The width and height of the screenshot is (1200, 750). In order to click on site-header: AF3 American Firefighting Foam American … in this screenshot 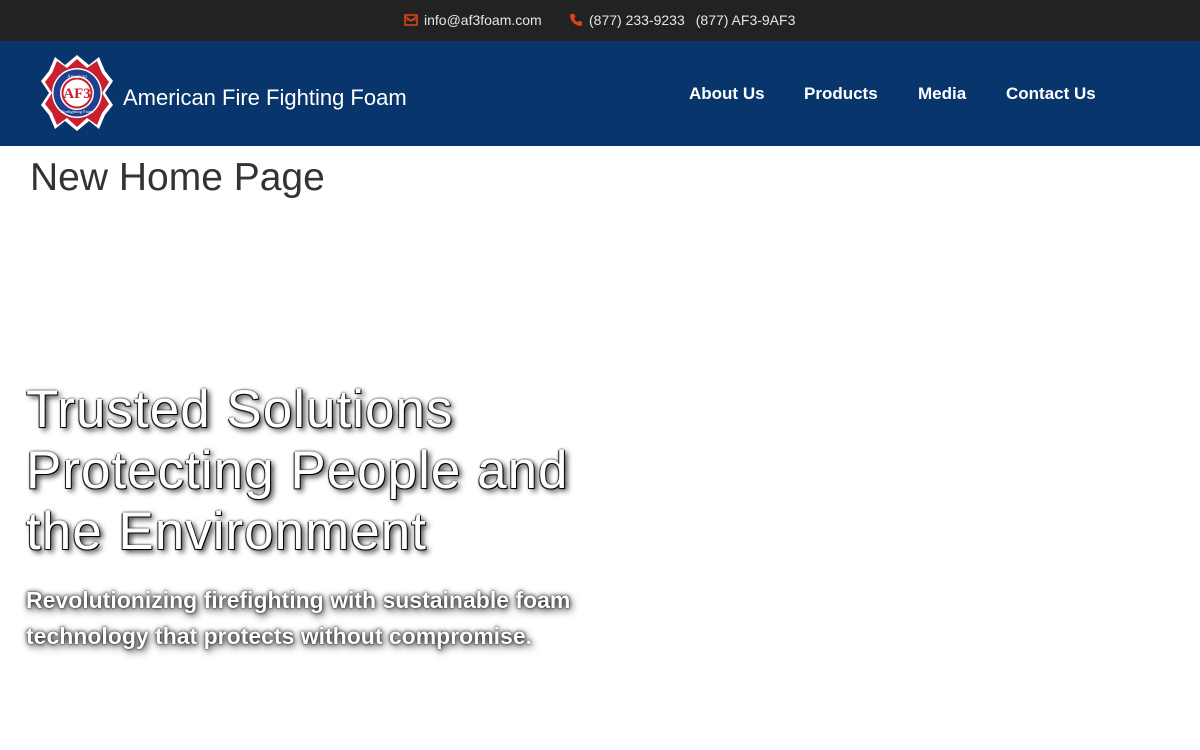, I will do `click(600, 93)`.